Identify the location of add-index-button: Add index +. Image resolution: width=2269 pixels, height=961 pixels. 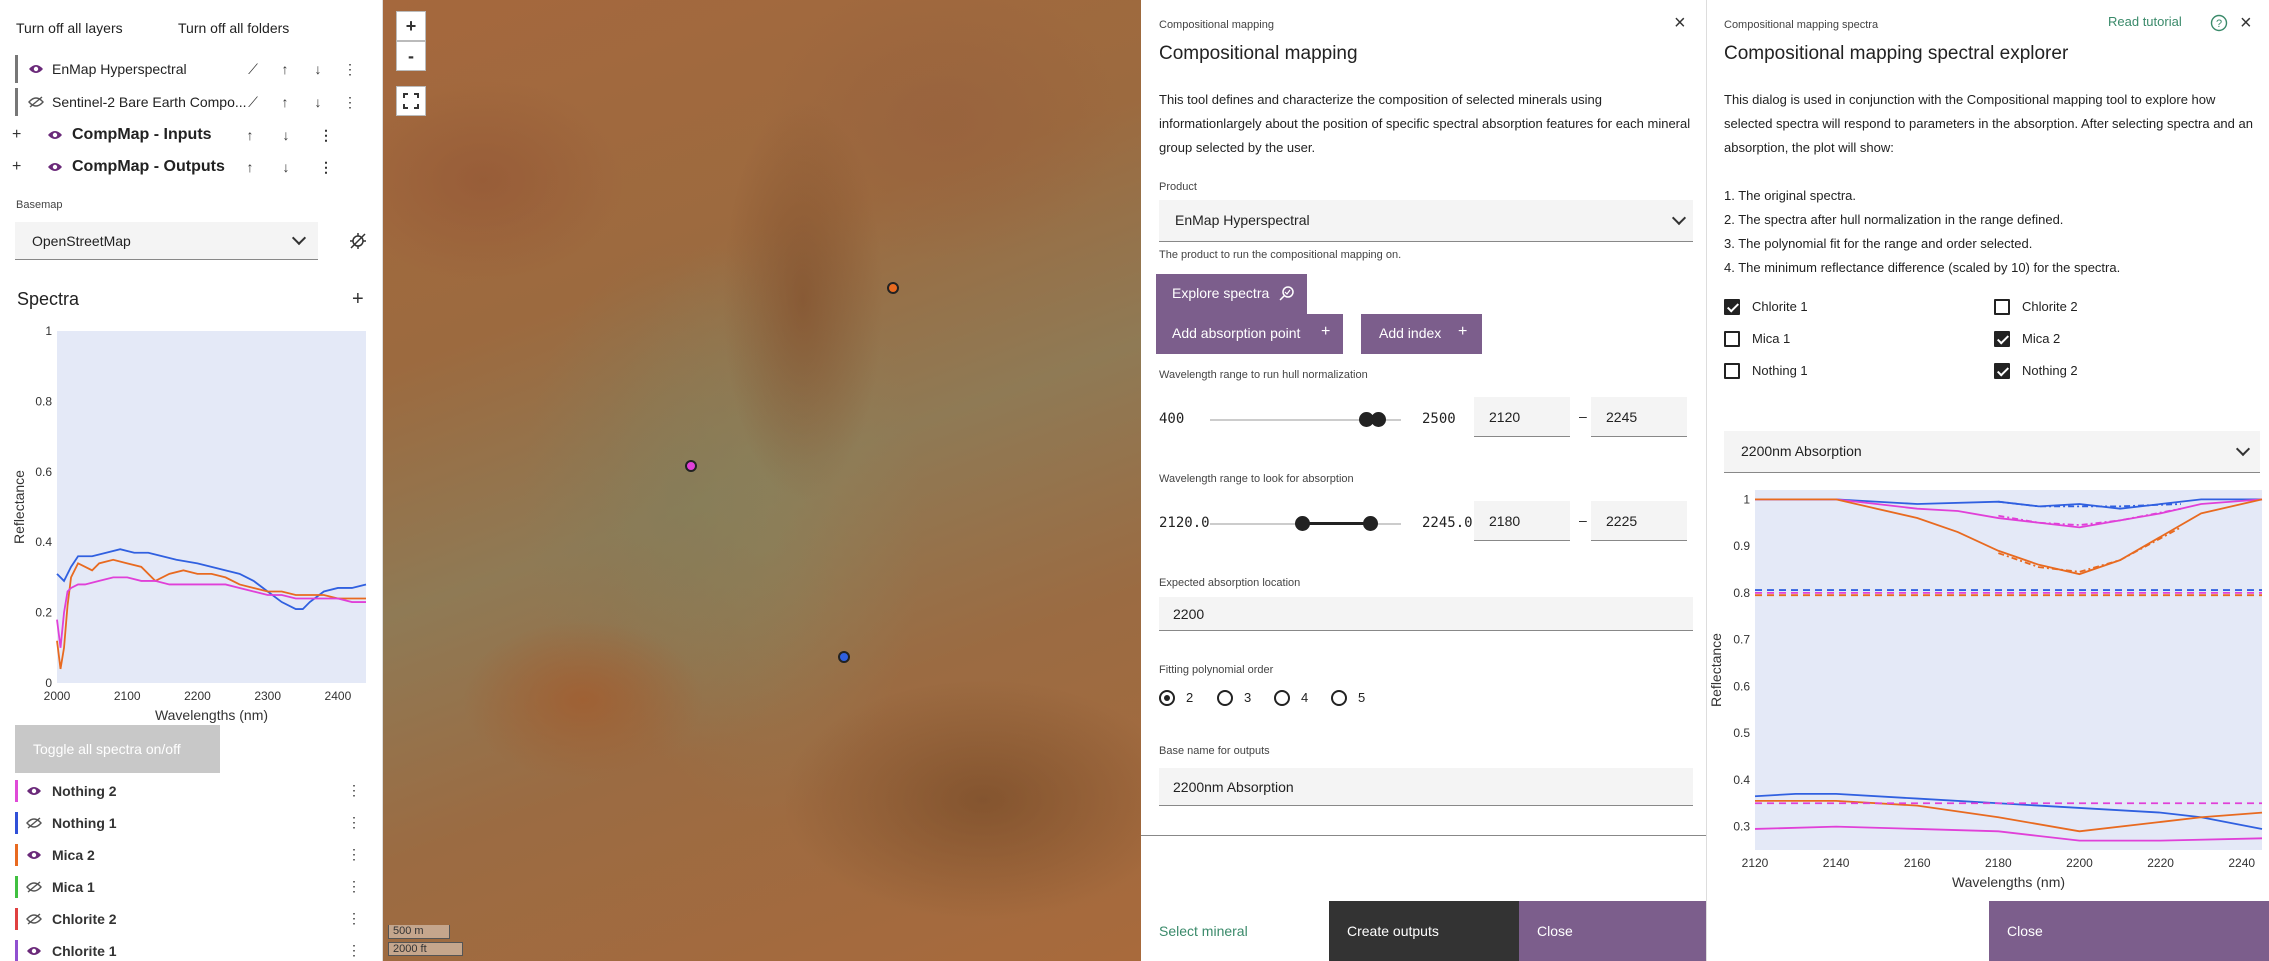
(1421, 334).